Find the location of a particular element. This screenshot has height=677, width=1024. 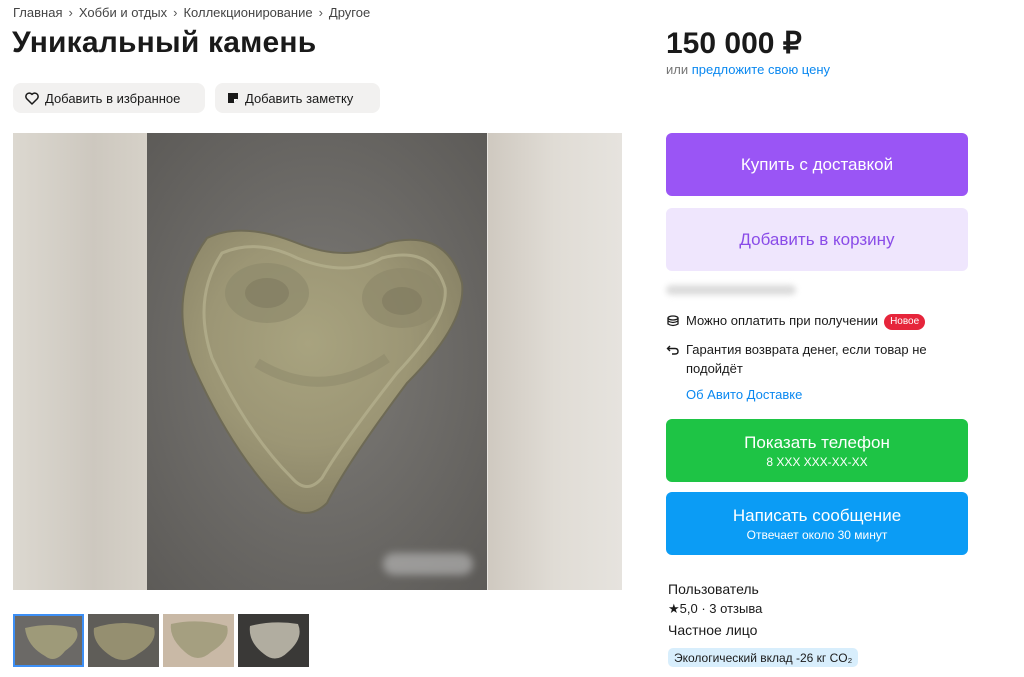

photo-blur-left is located at coordinates (80, 361).